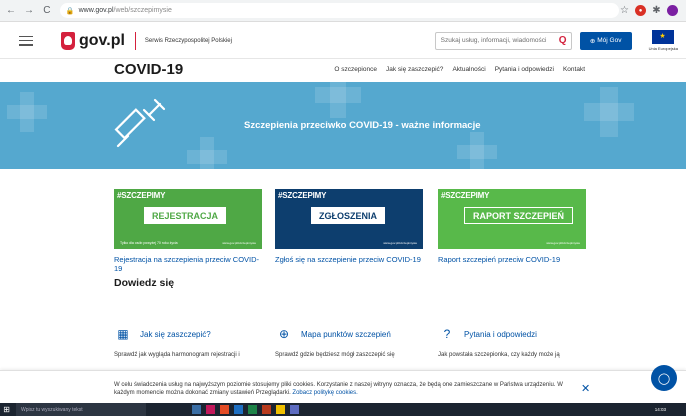 This screenshot has height=416, width=686. What do you see at coordinates (185, 215) in the screenshot?
I see `card-button-label: REJESTRACJA` at bounding box center [185, 215].